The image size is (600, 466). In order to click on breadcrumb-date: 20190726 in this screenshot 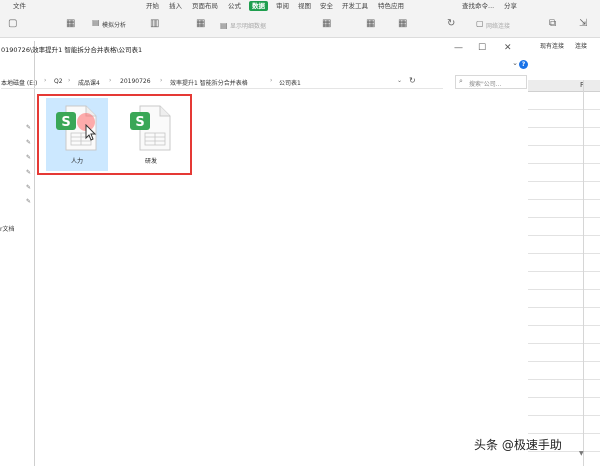, I will do `click(135, 81)`.